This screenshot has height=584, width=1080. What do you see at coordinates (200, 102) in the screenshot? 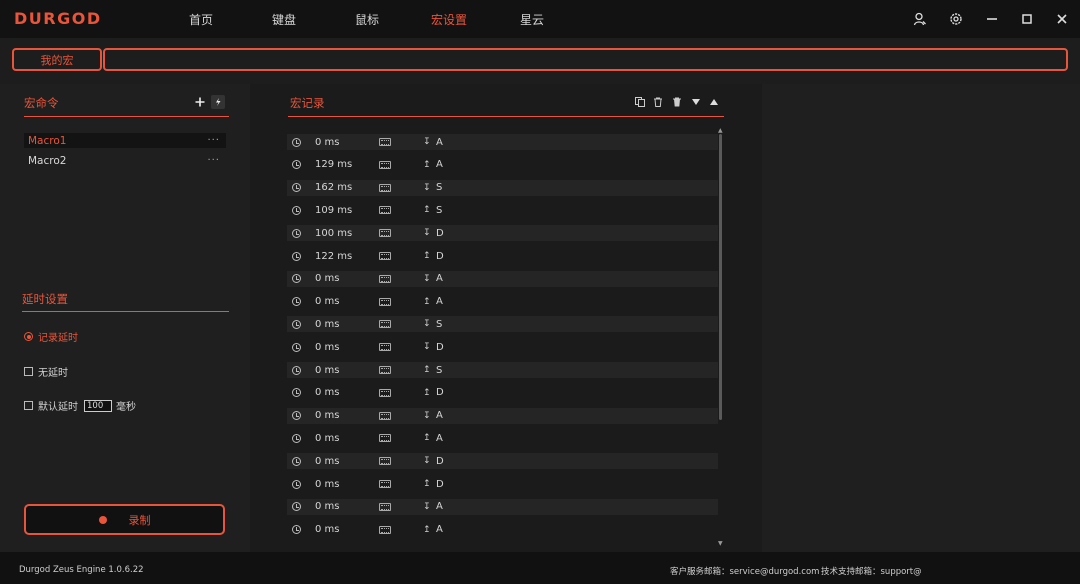
I see `add-macro-icon` at bounding box center [200, 102].